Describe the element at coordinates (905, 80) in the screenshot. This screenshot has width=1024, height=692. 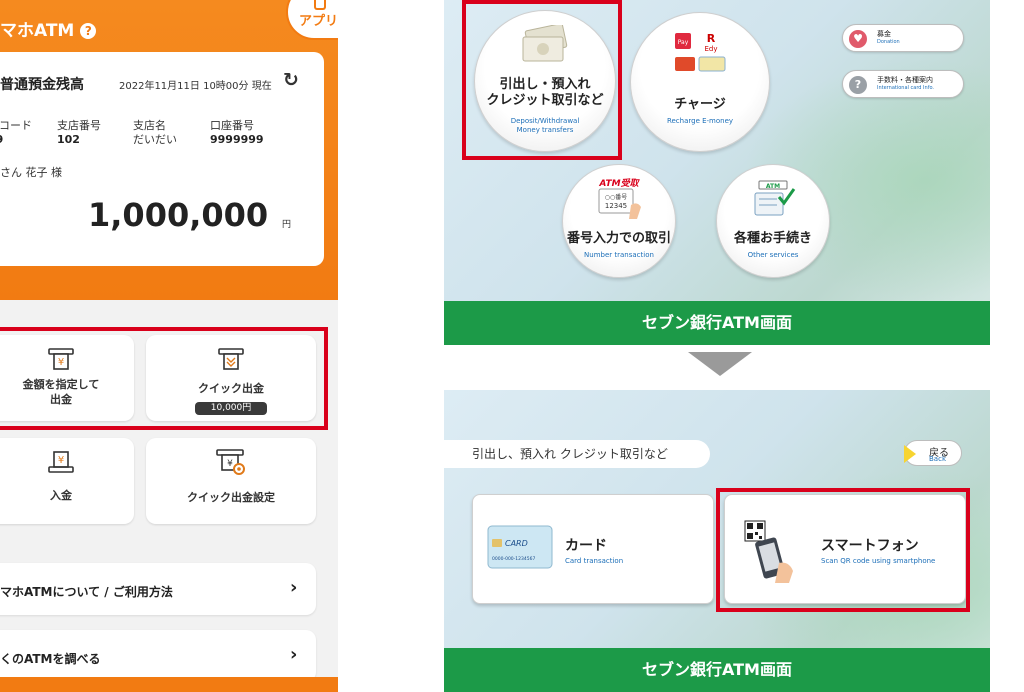
I see `fees-info-label: 手数料・各種案内` at that location.